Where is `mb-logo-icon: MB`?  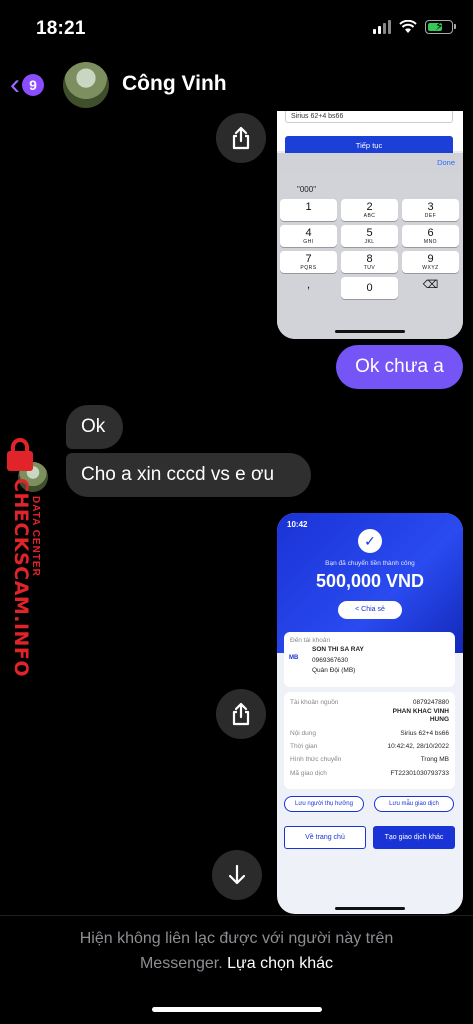
mb-logo-icon: MB is located at coordinates (294, 658).